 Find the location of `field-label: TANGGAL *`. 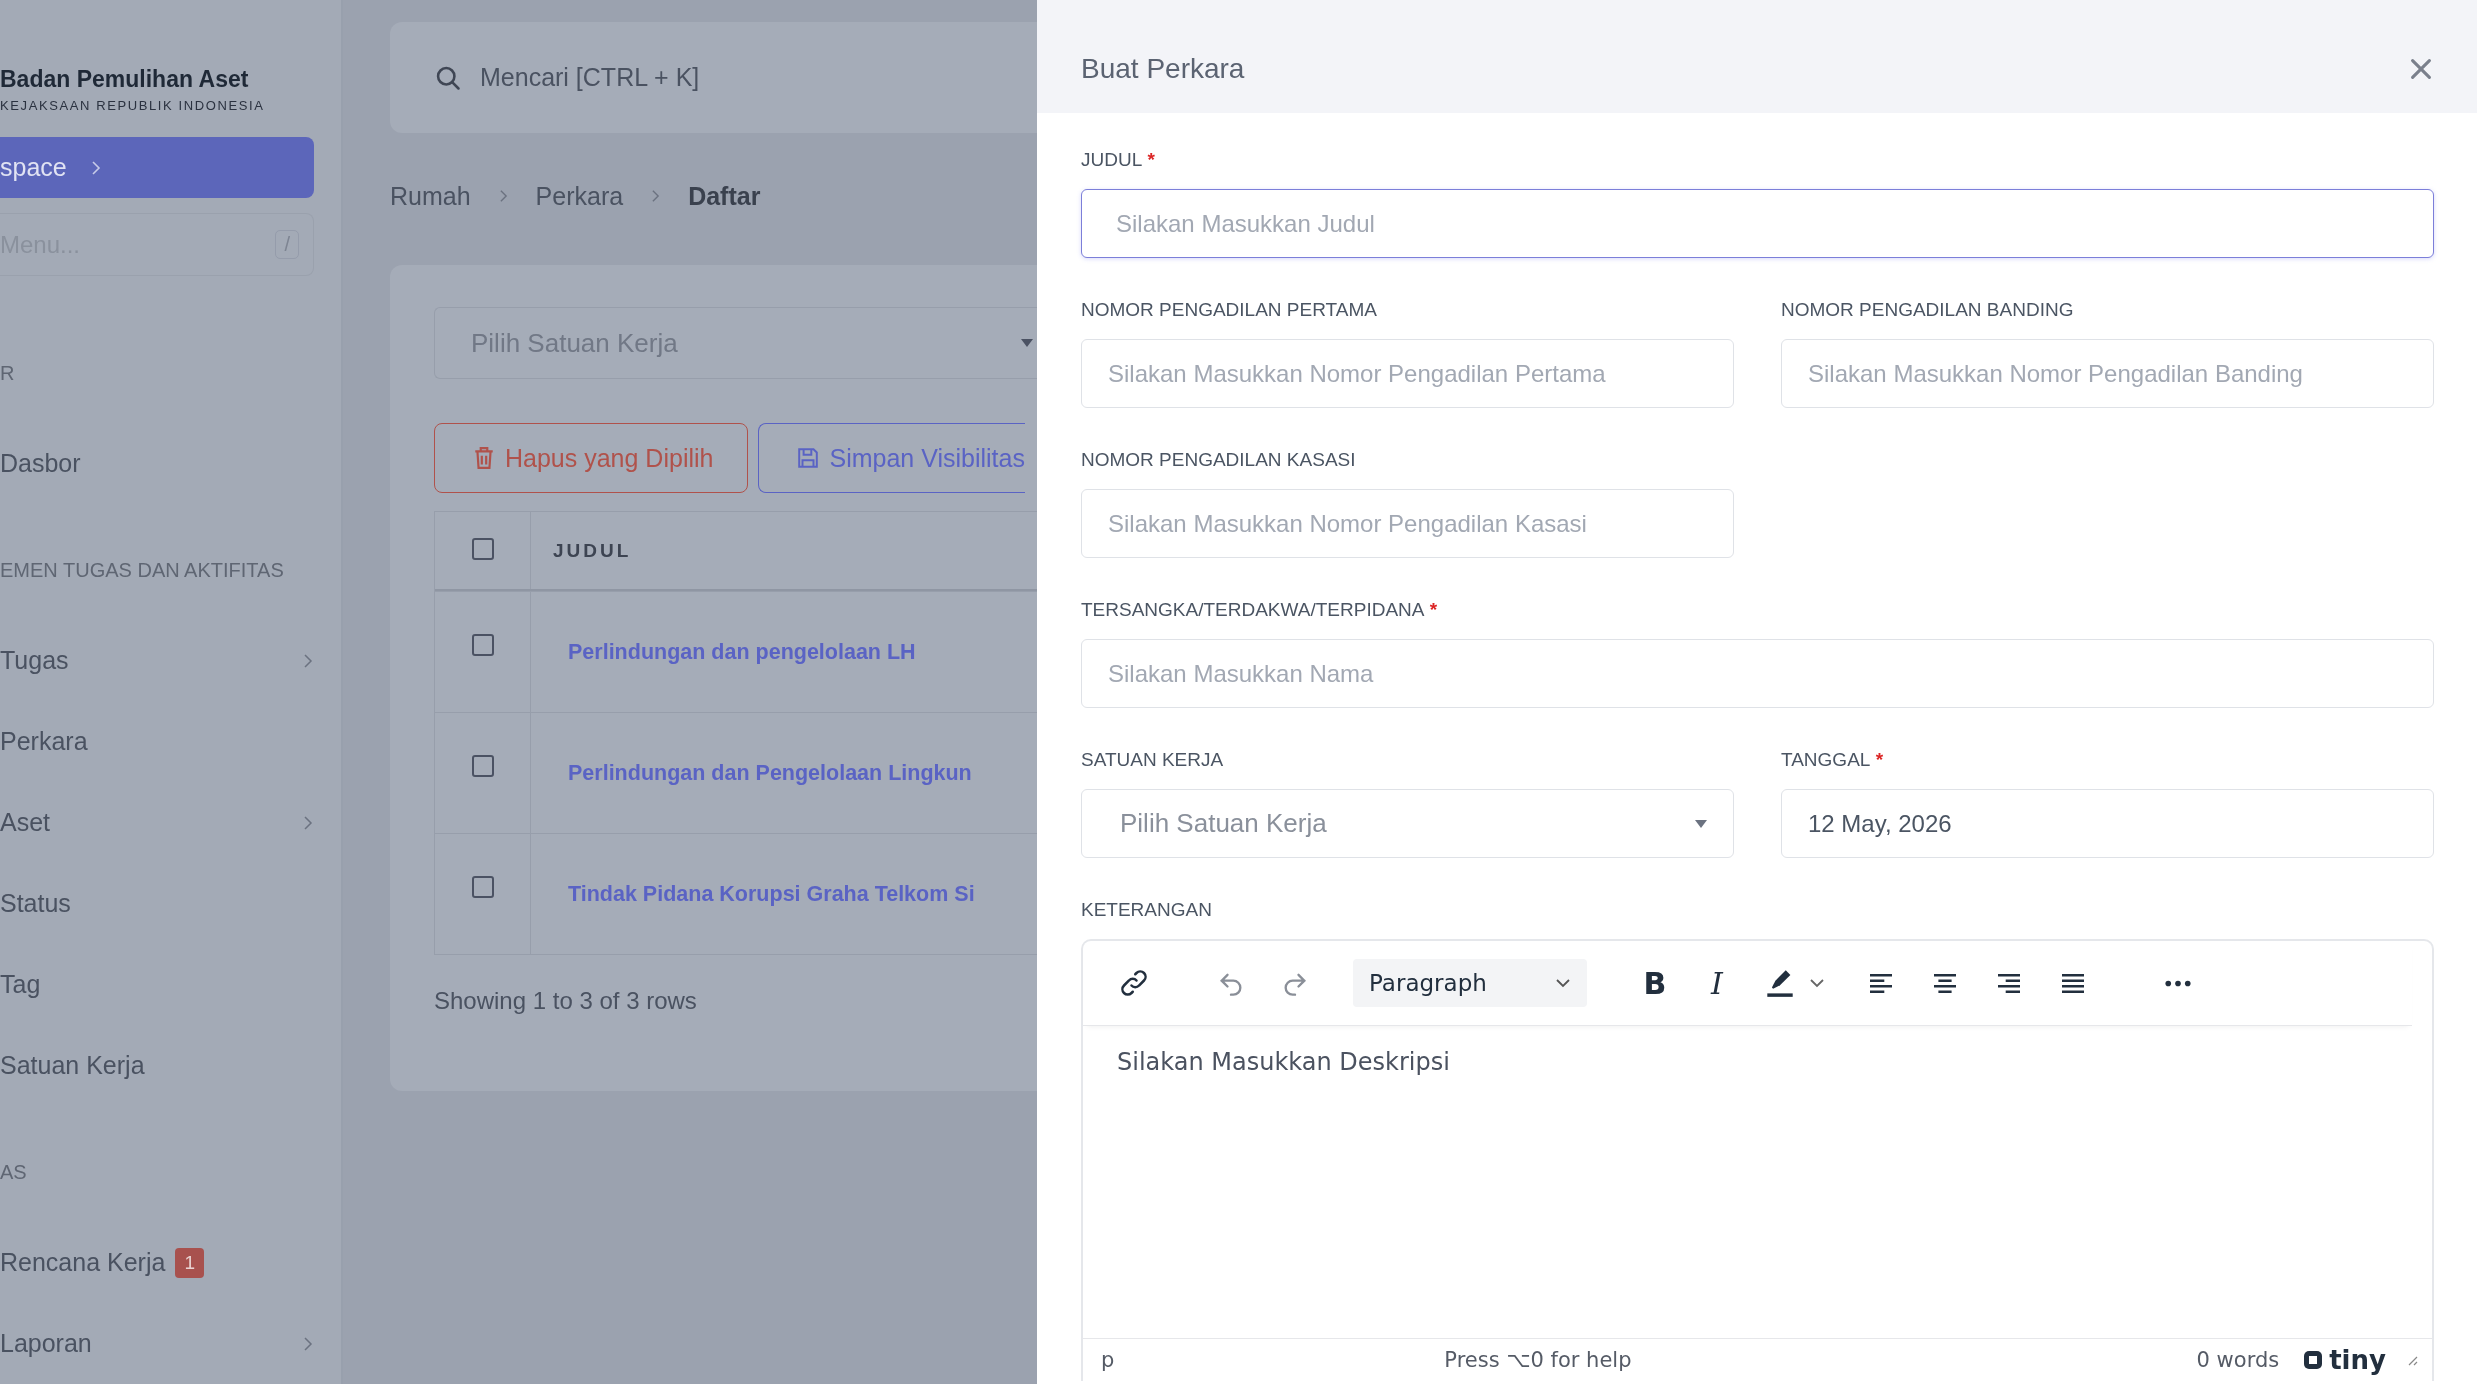

field-label: TANGGAL * is located at coordinates (1832, 760).